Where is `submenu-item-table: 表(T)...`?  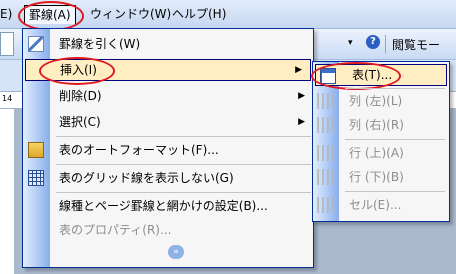 submenu-item-table: 表(T)... is located at coordinates (381, 75).